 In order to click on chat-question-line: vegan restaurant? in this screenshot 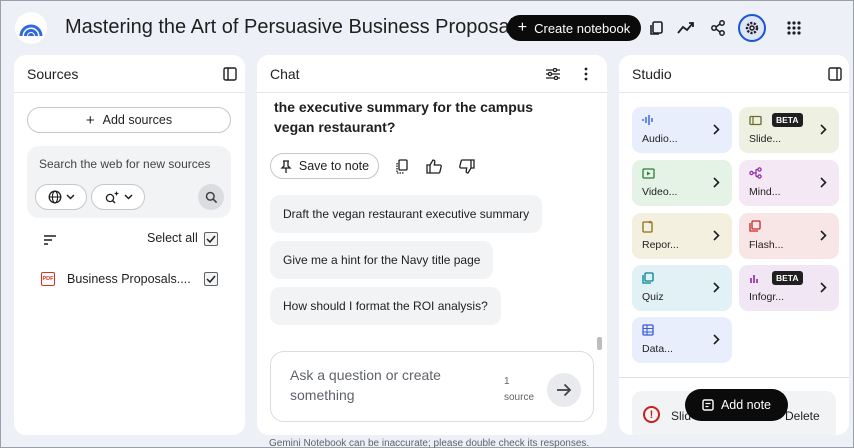, I will do `click(335, 127)`.